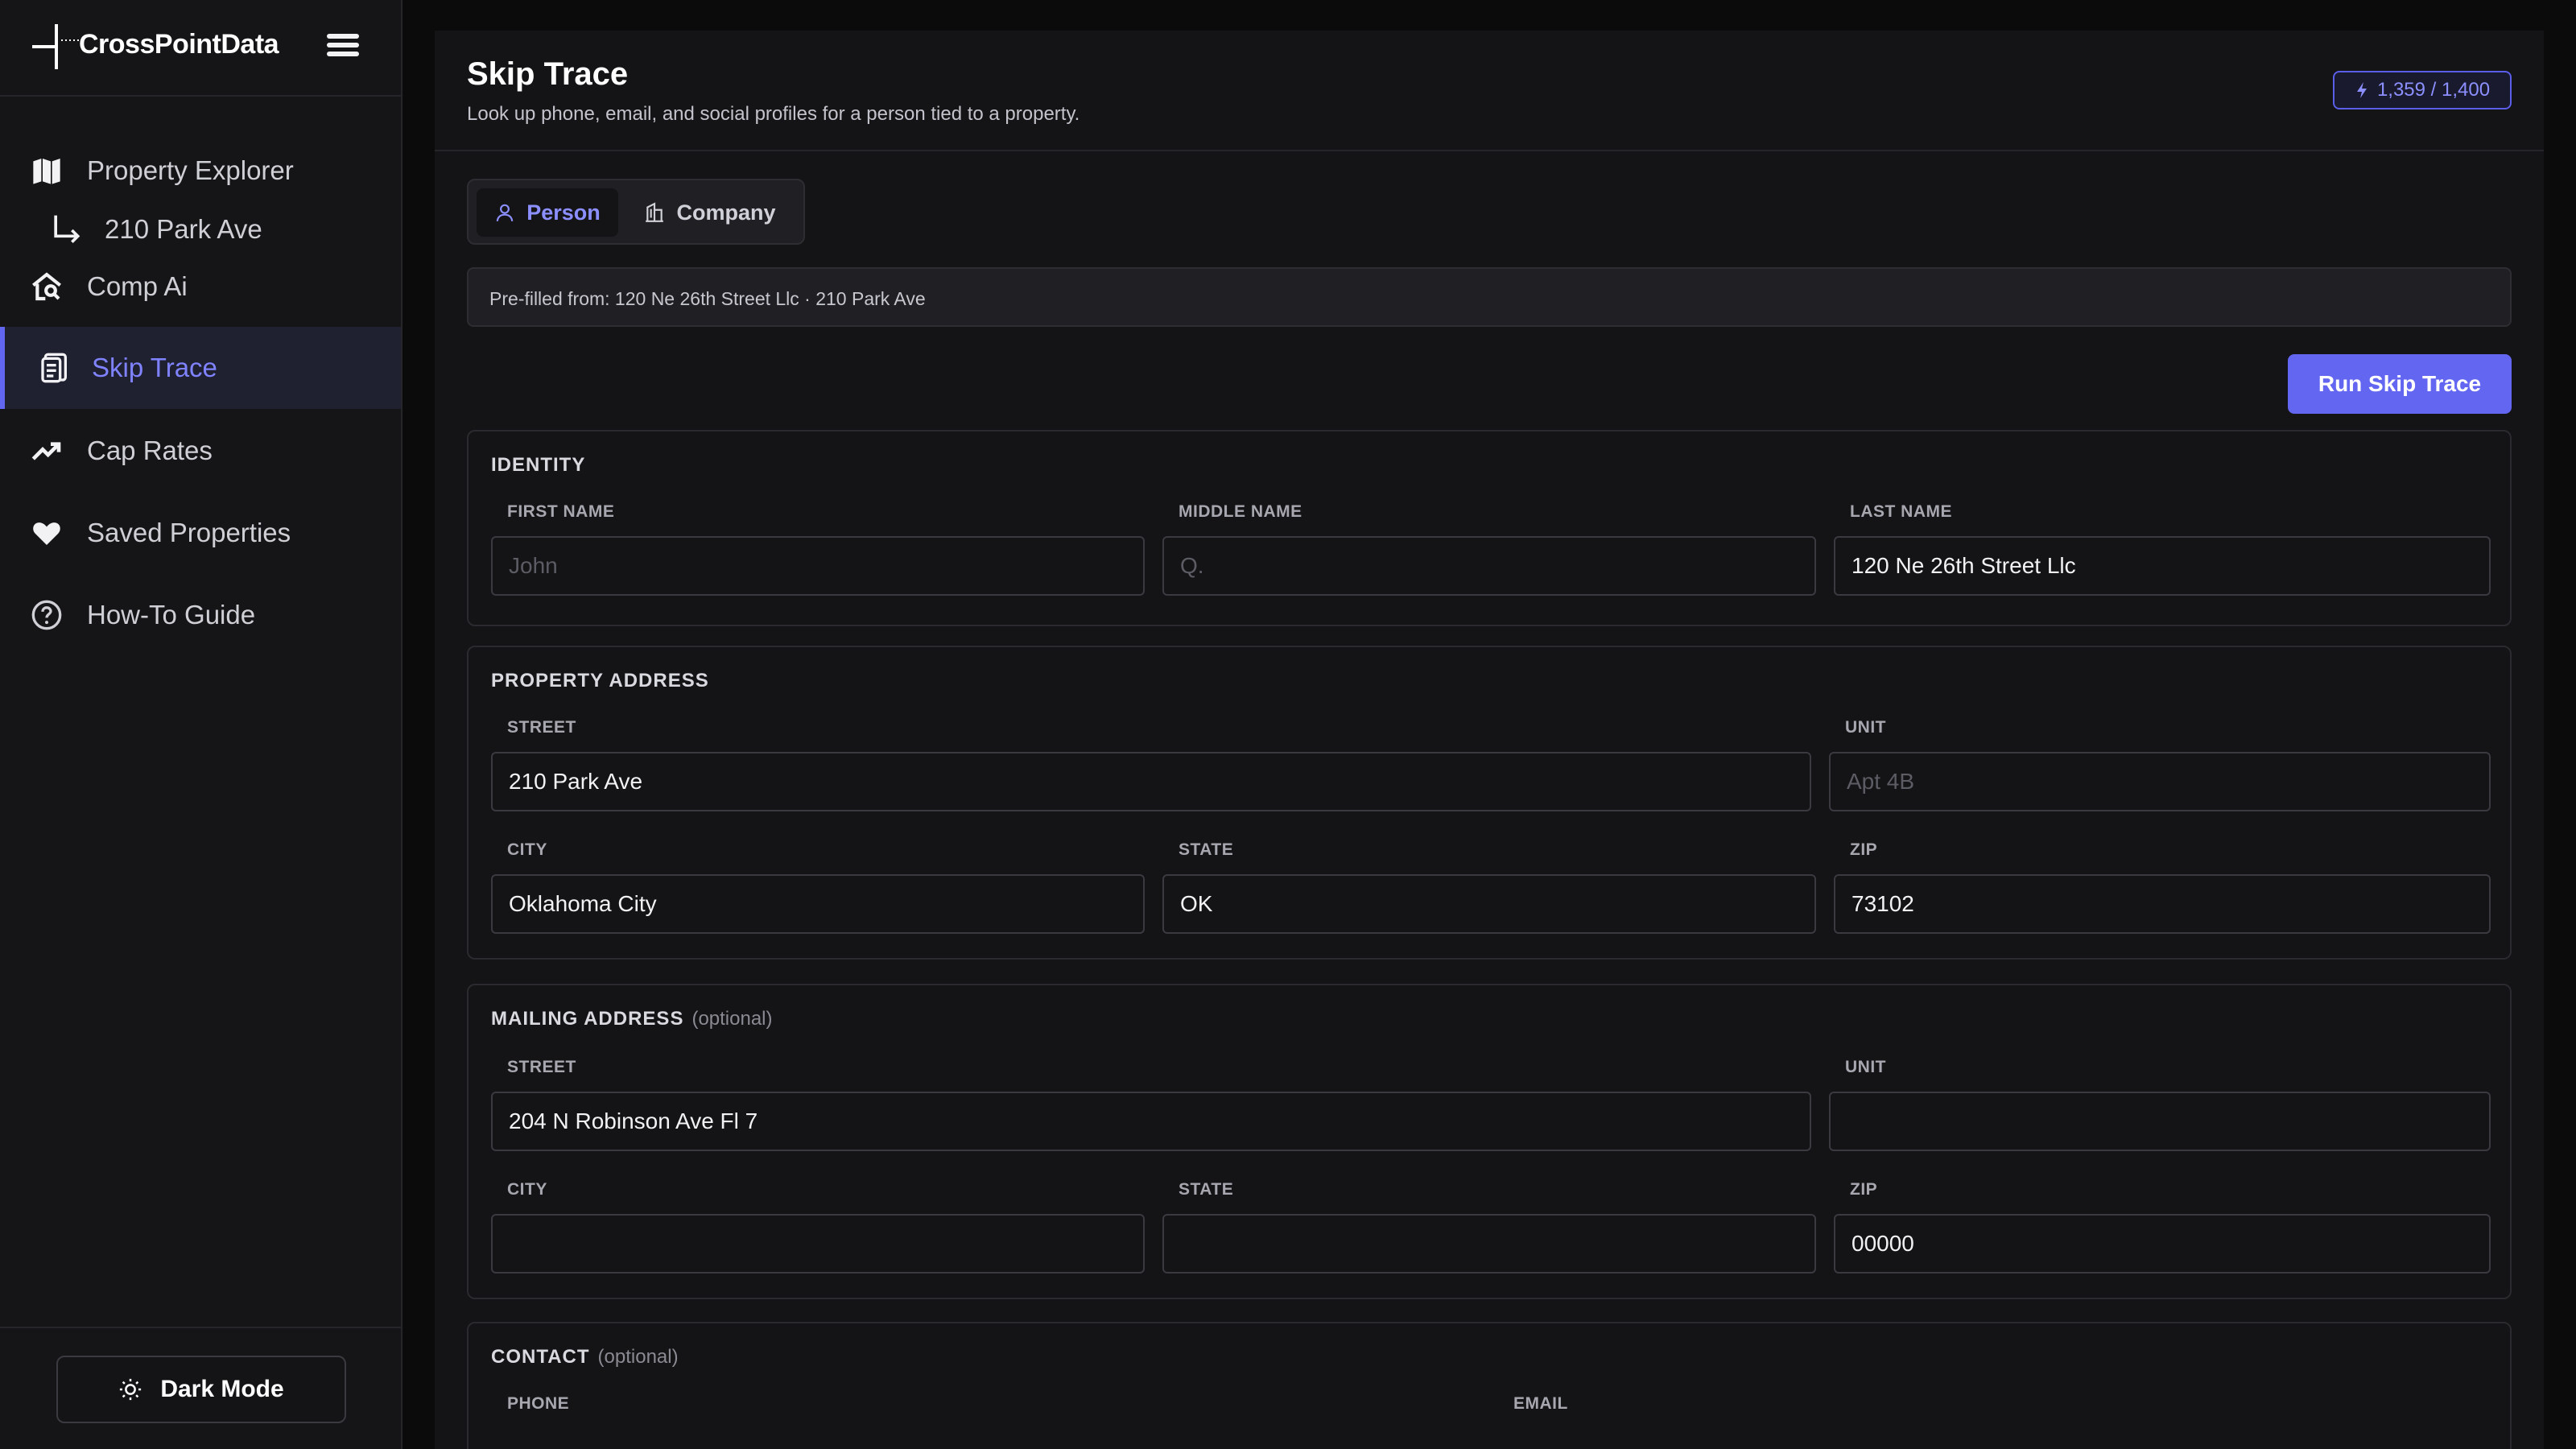 Image resolution: width=2576 pixels, height=1449 pixels. What do you see at coordinates (1206, 1189) in the screenshot?
I see `mailing-state-label: STATE` at bounding box center [1206, 1189].